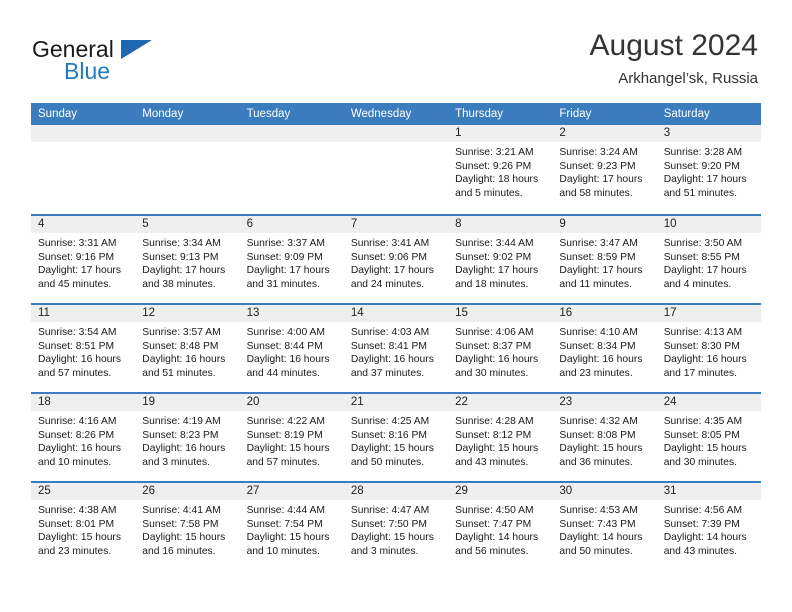 Image resolution: width=792 pixels, height=612 pixels. Describe the element at coordinates (77, 243) in the screenshot. I see `day-detail-line: Sunrise: 3:31 AM` at that location.